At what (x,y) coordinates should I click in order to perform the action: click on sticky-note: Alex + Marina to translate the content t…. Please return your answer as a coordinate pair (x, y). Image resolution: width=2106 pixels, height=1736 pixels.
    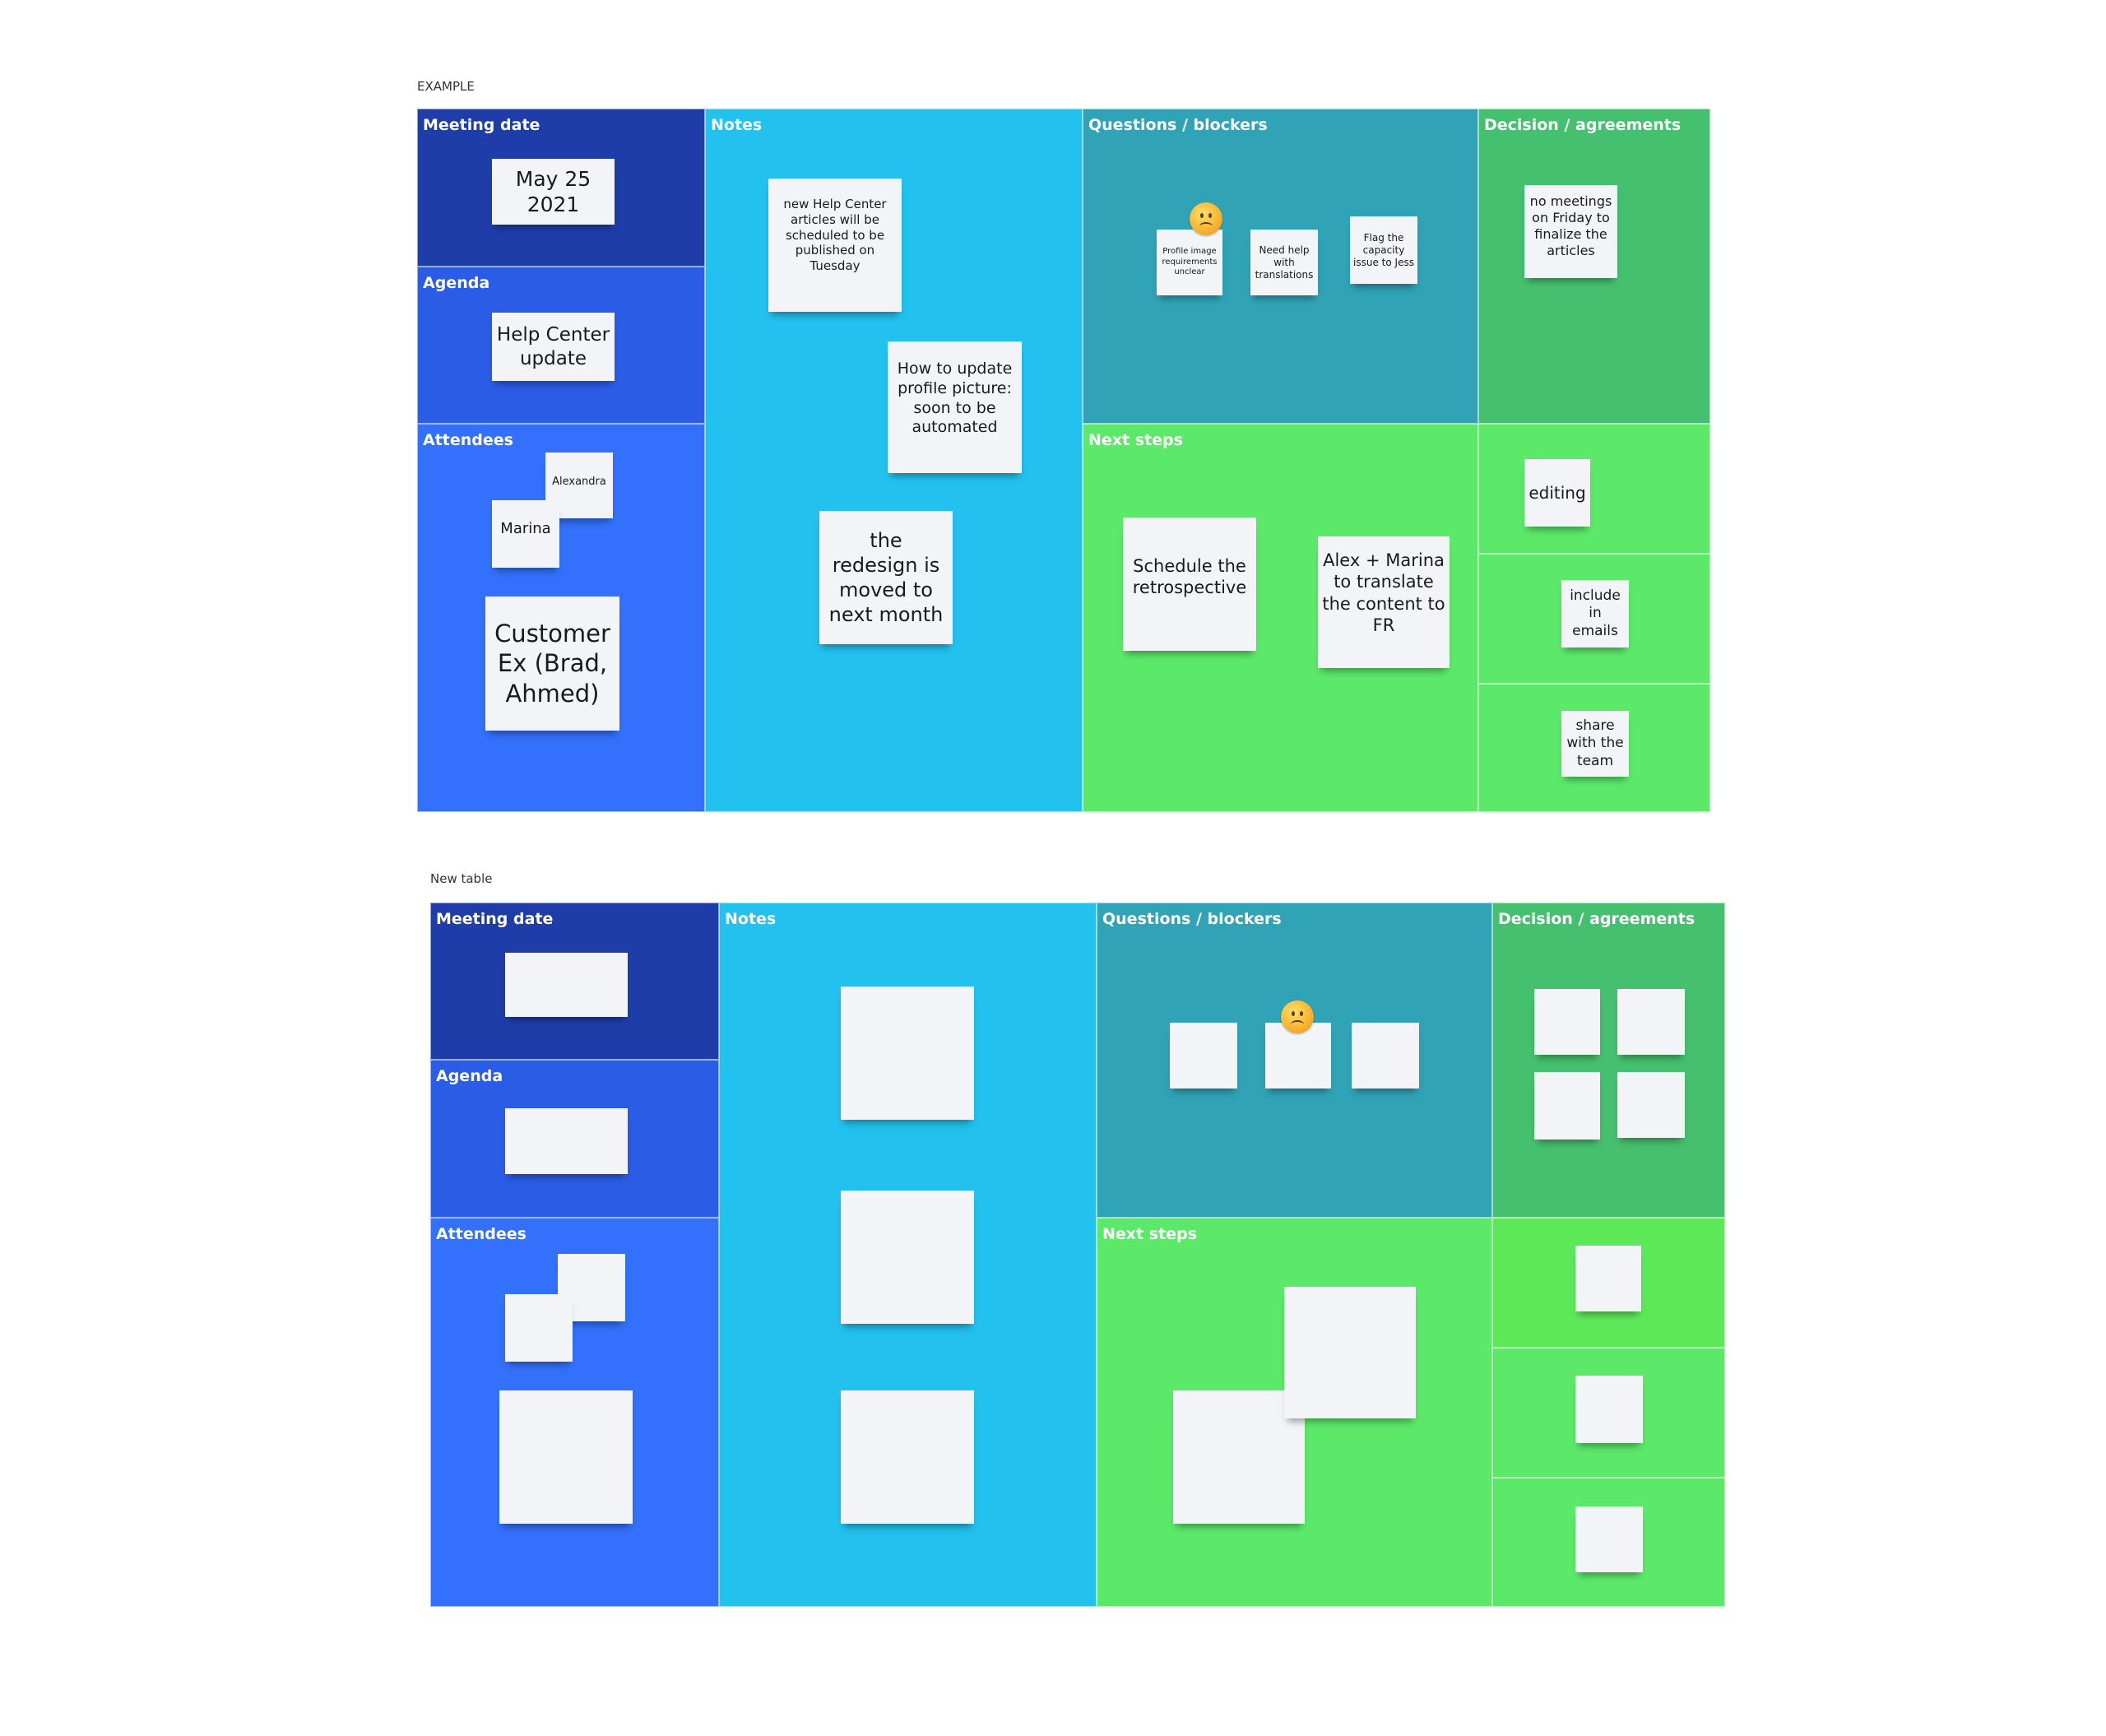
    Looking at the image, I should click on (1384, 602).